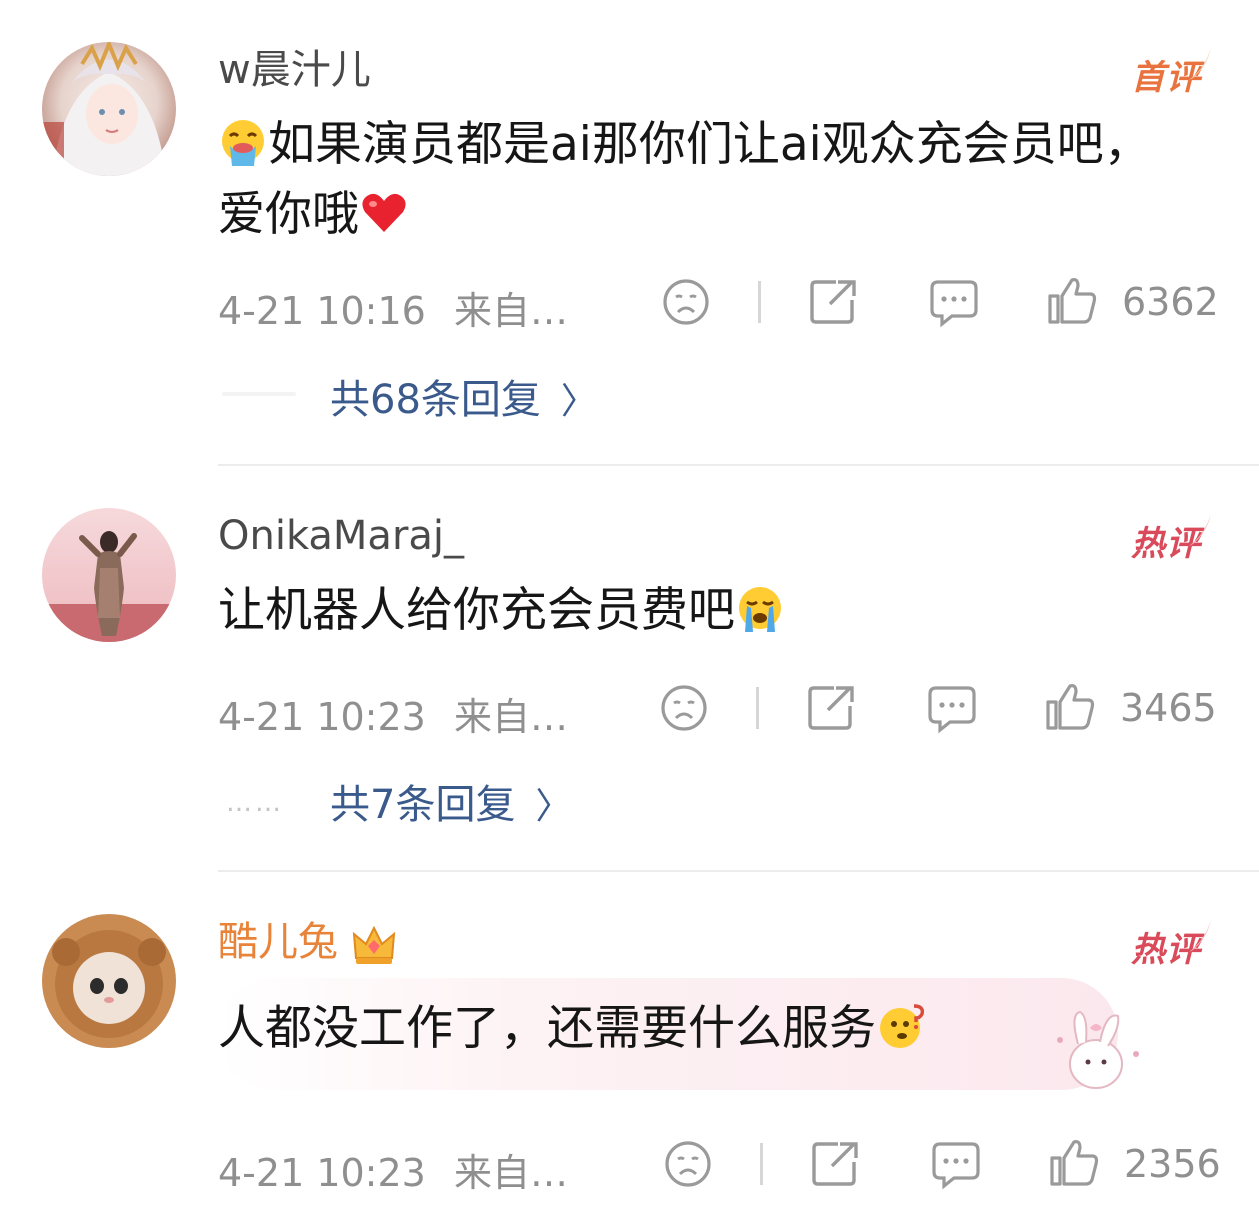 The height and width of the screenshot is (1220, 1259). I want to click on comment-body: 如果演员都是ai那你们让ai观众充会员吧，爱你哦, so click(684, 179).